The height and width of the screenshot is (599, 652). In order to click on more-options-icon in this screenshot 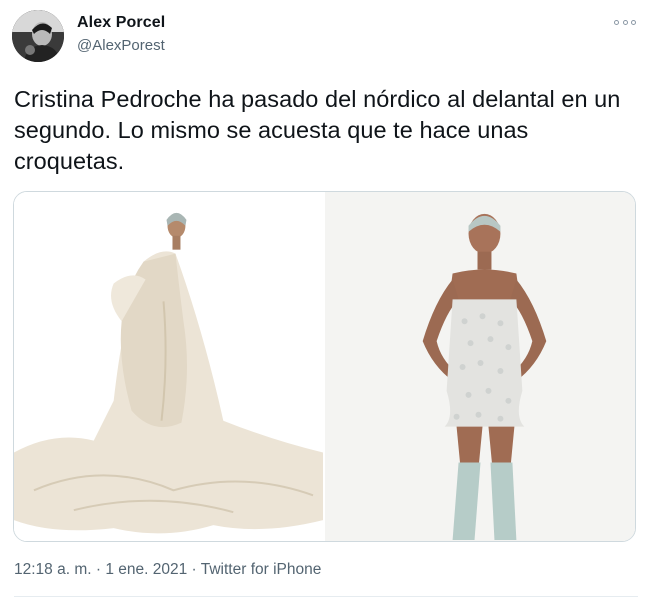, I will do `click(625, 22)`.